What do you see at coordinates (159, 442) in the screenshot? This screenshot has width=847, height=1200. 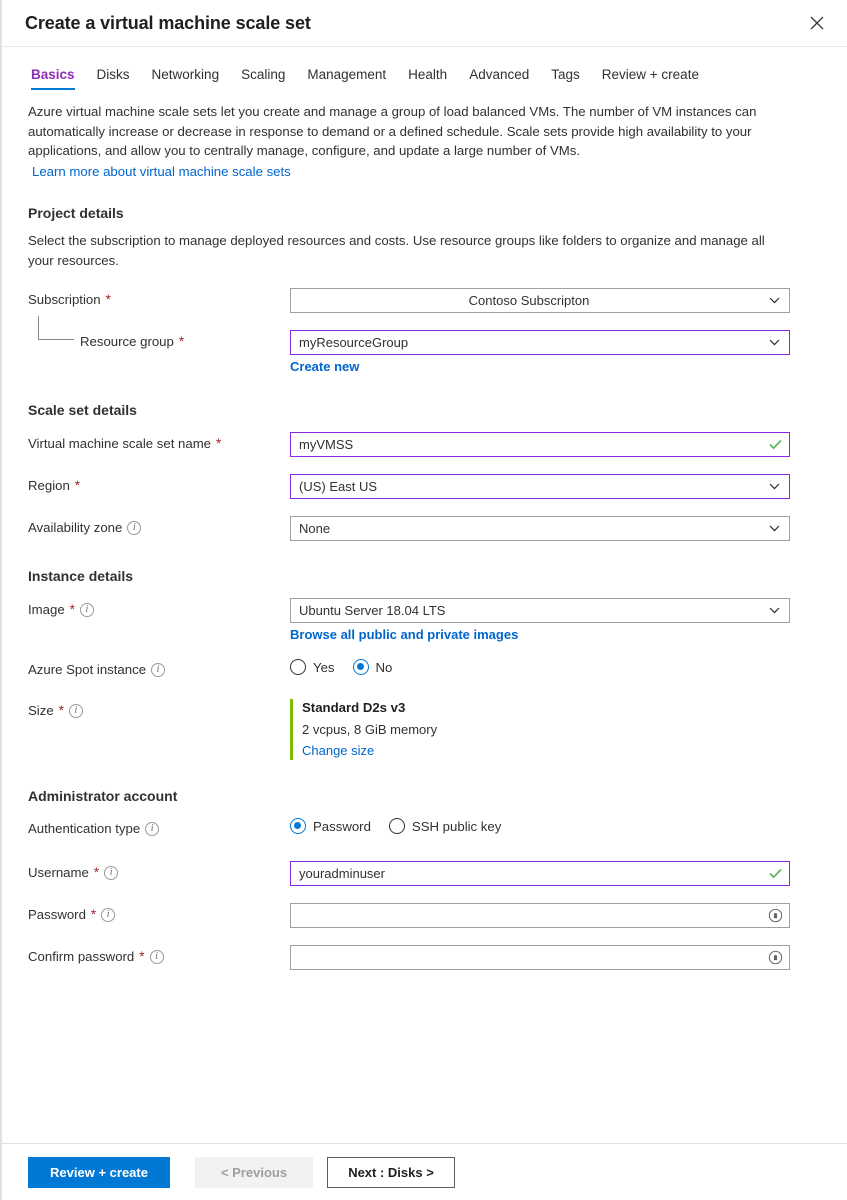 I see `vmss-name-label: Virtual machine scale set name *` at bounding box center [159, 442].